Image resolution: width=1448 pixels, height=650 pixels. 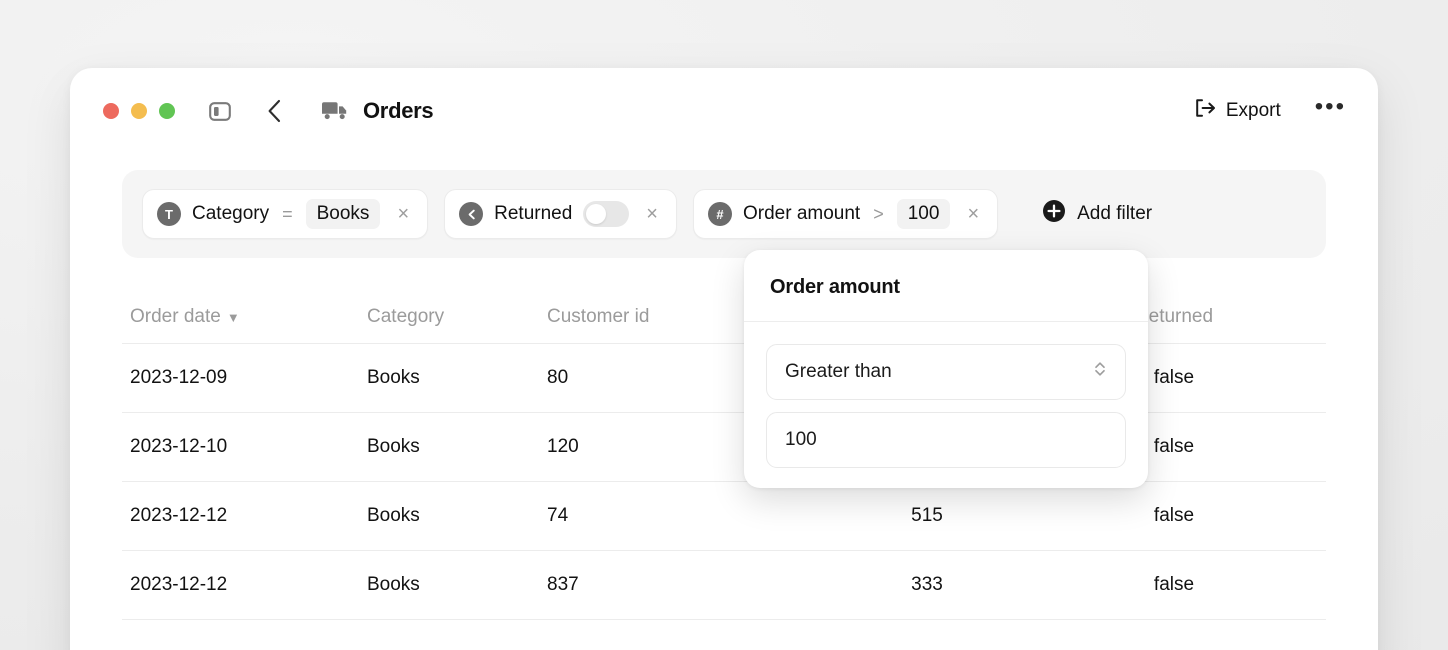 I want to click on cell-order-amount: 515, so click(x=927, y=515).